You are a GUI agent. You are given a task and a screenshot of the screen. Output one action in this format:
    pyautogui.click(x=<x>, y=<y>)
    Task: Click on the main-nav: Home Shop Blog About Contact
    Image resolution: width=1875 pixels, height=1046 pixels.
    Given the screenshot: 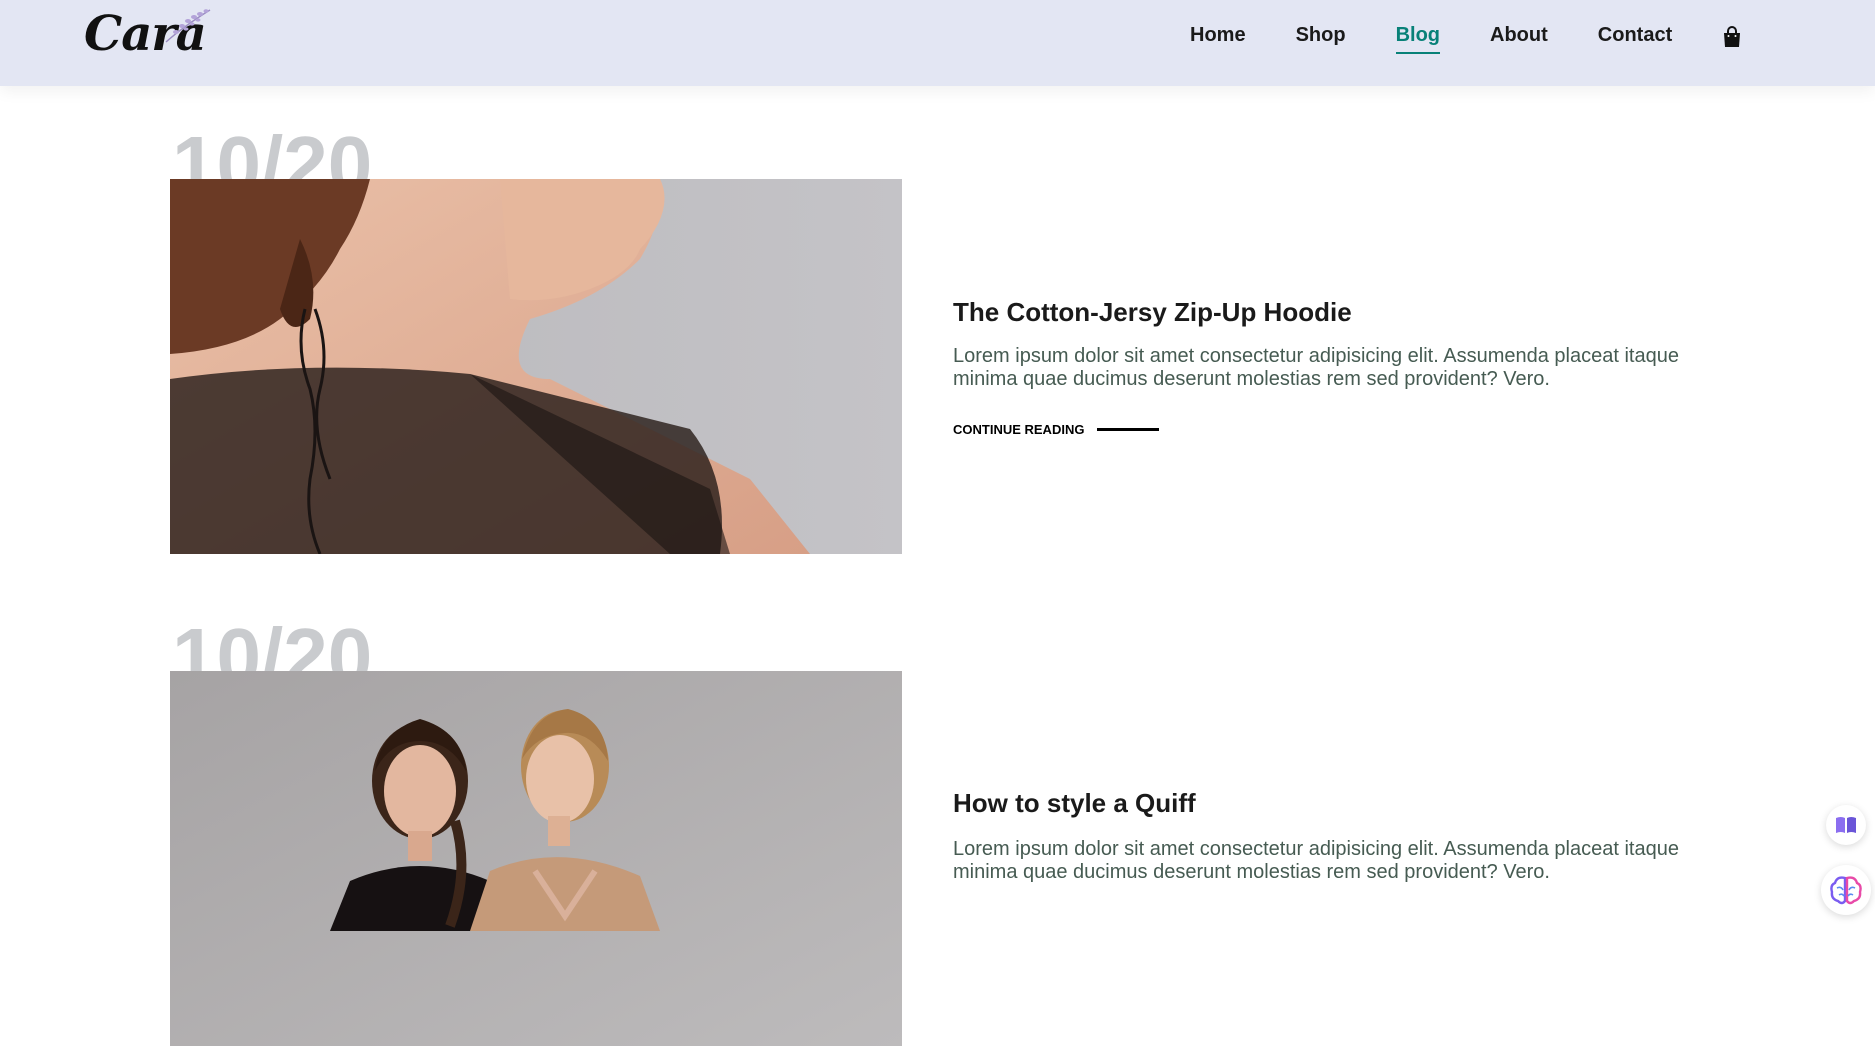 What is the action you would take?
    pyautogui.click(x=1466, y=36)
    